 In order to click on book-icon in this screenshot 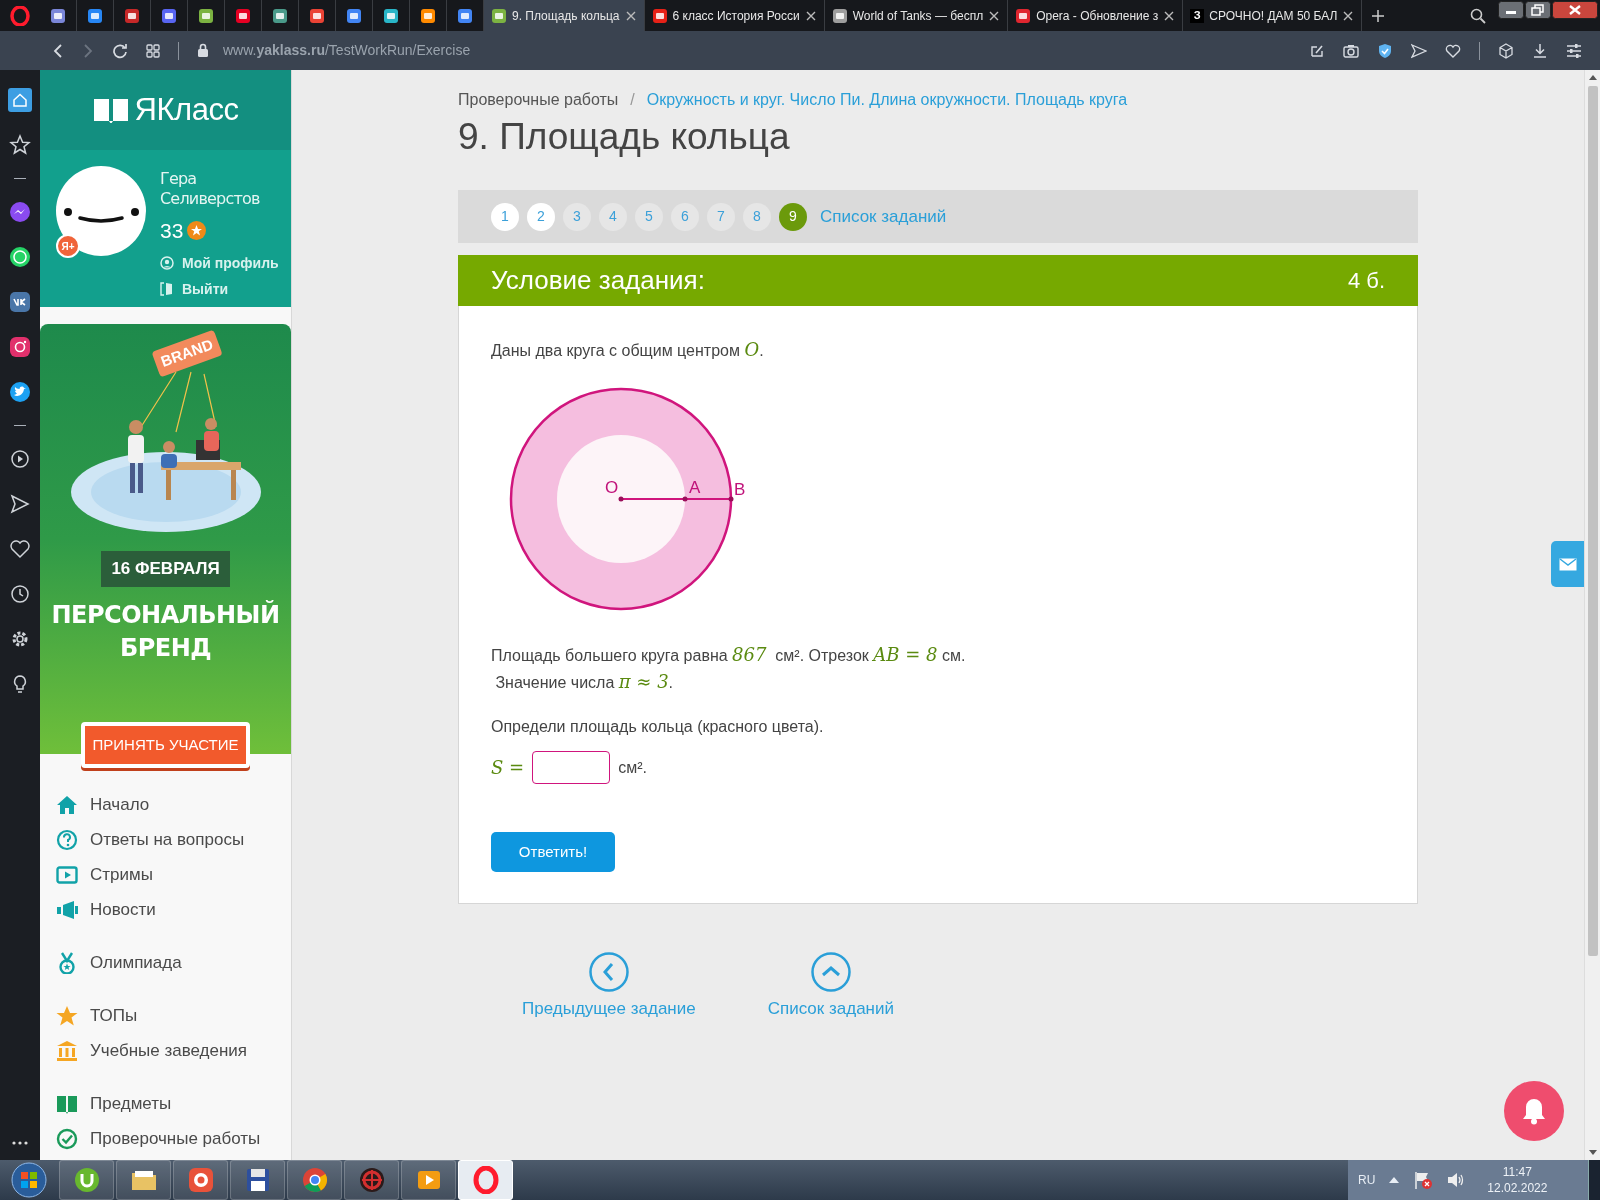, I will do `click(67, 1104)`.